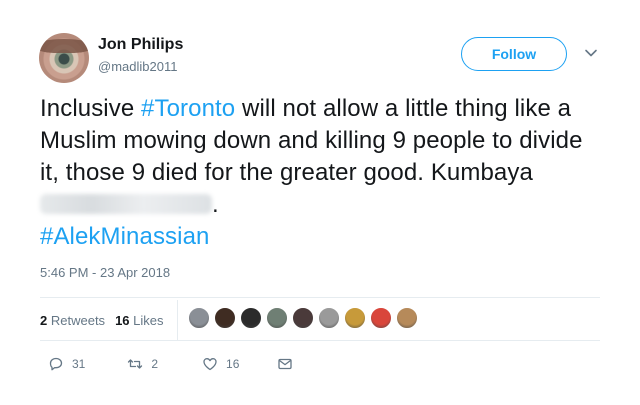  What do you see at coordinates (137, 66) in the screenshot?
I see `author-handle: @madlib2011` at bounding box center [137, 66].